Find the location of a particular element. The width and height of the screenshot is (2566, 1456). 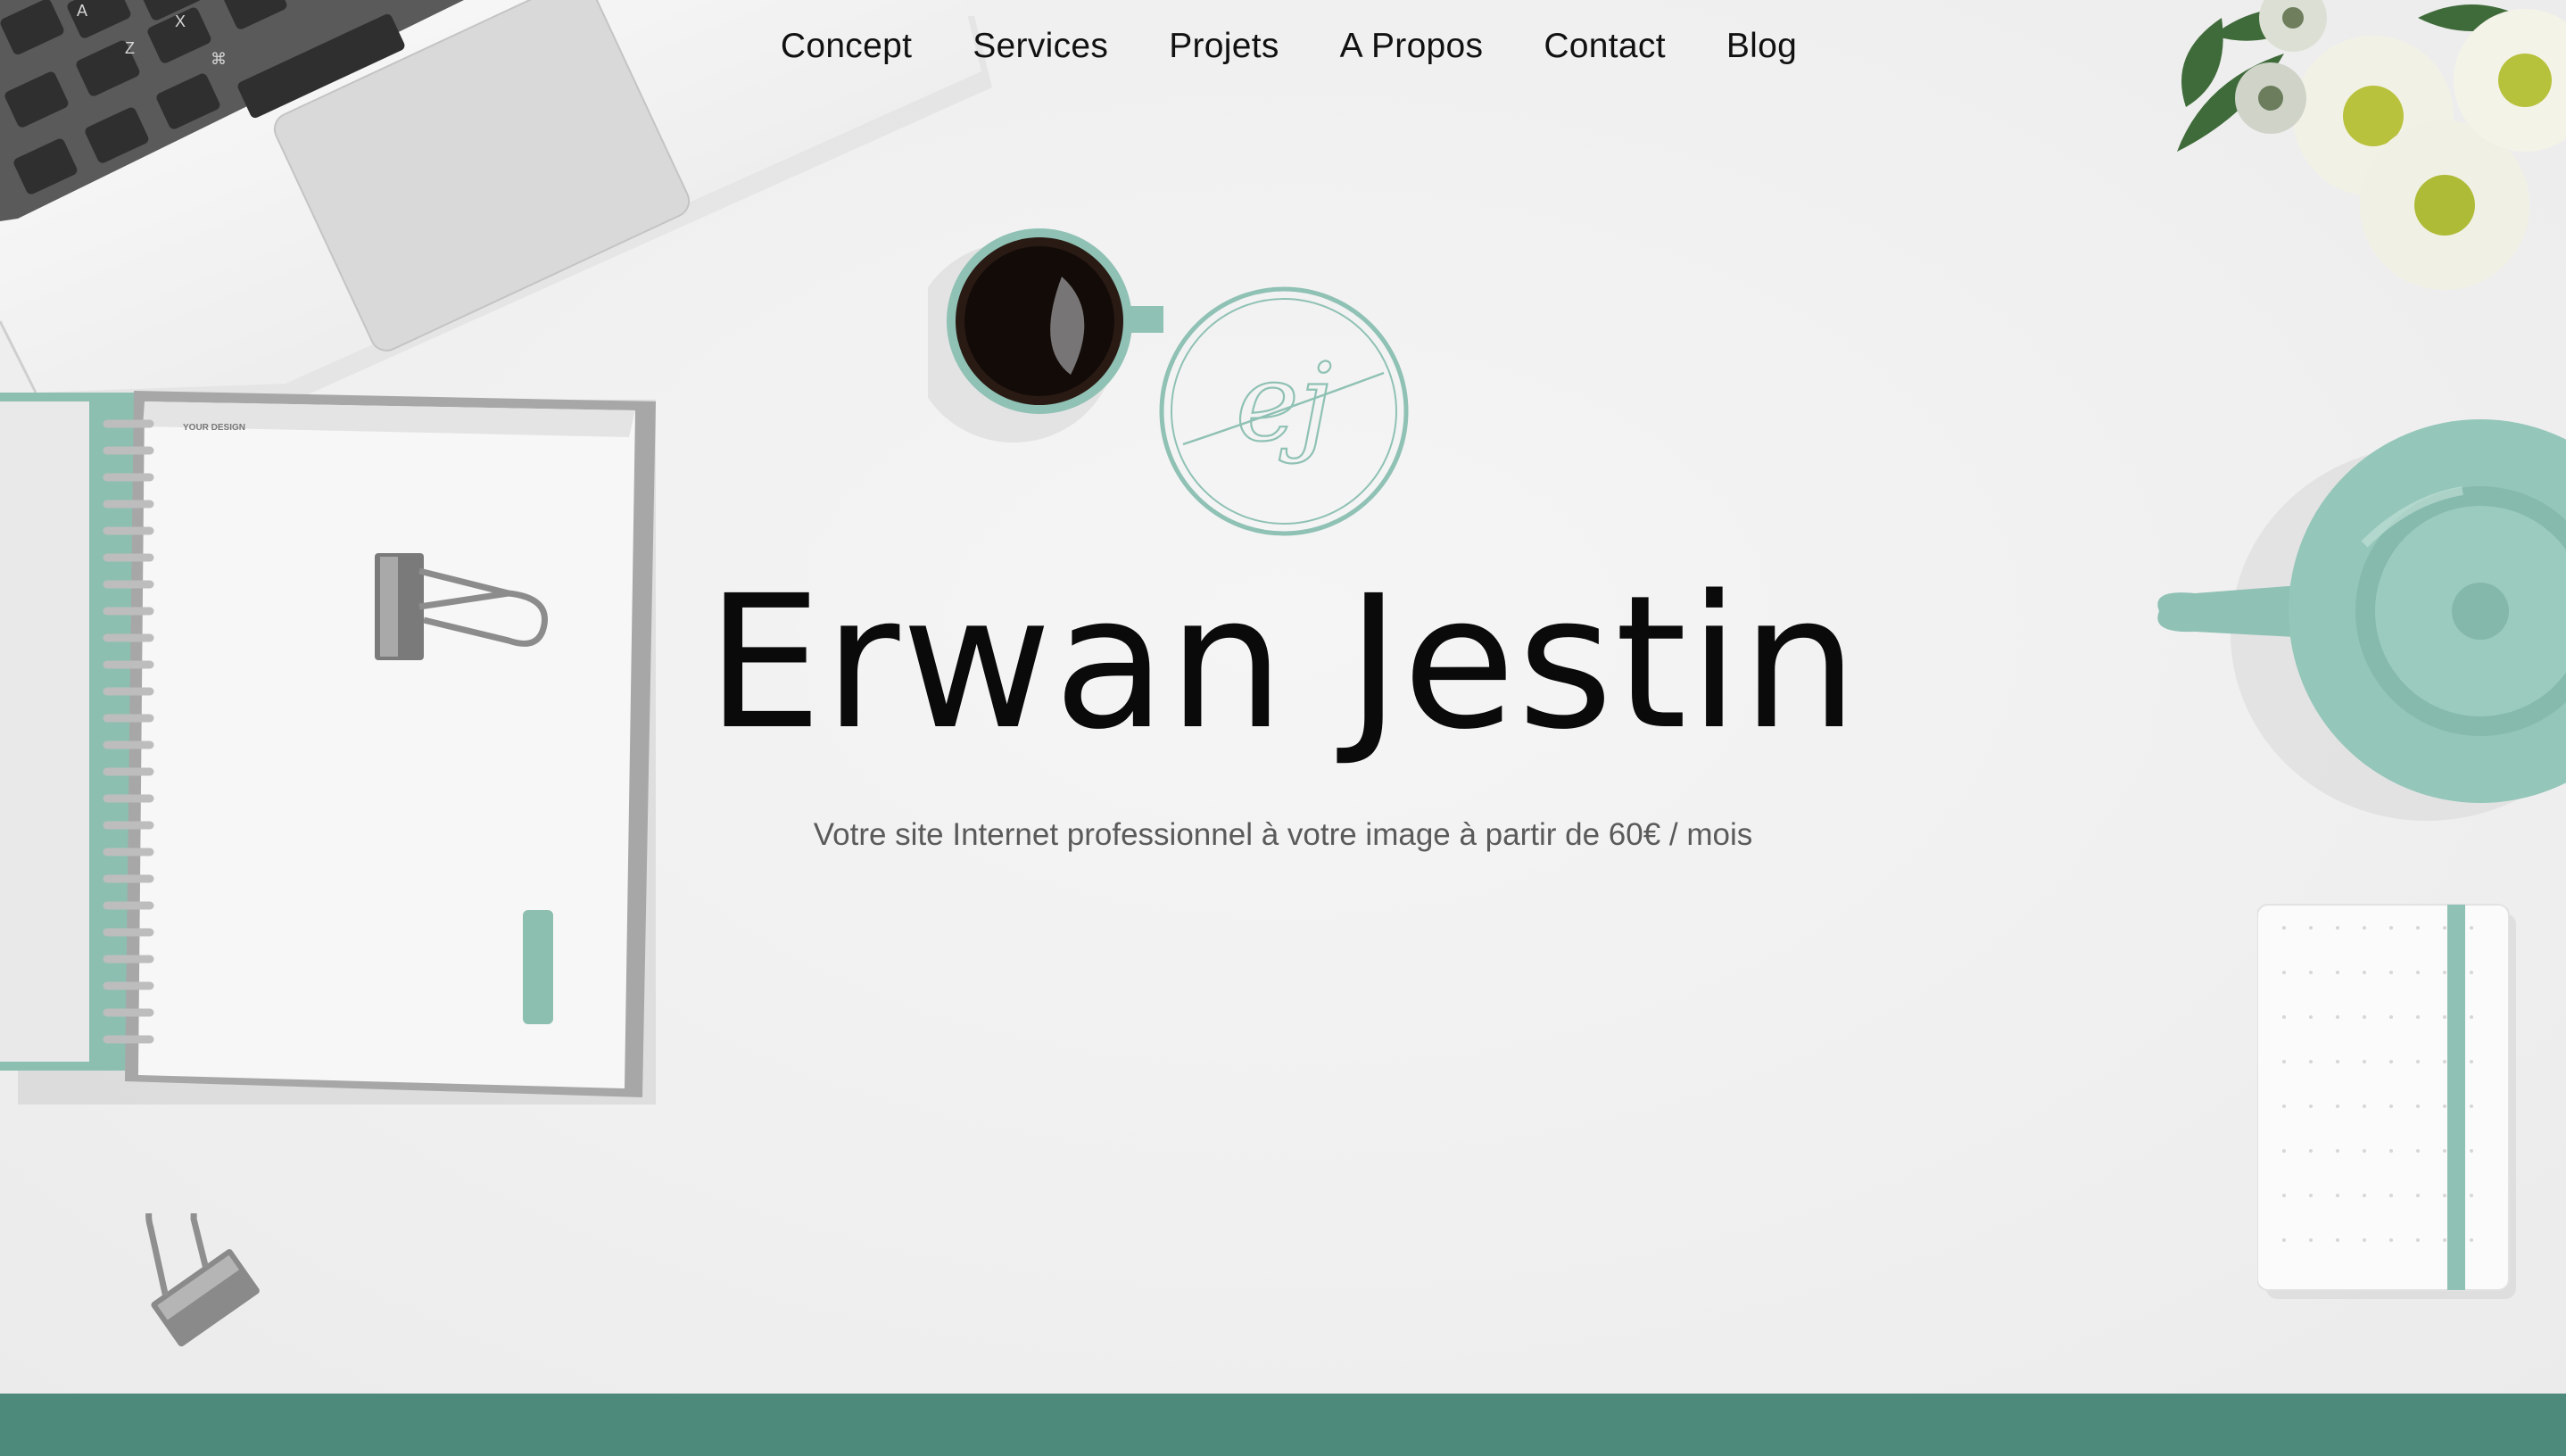

nav-item-projets: Projets is located at coordinates (1224, 47).